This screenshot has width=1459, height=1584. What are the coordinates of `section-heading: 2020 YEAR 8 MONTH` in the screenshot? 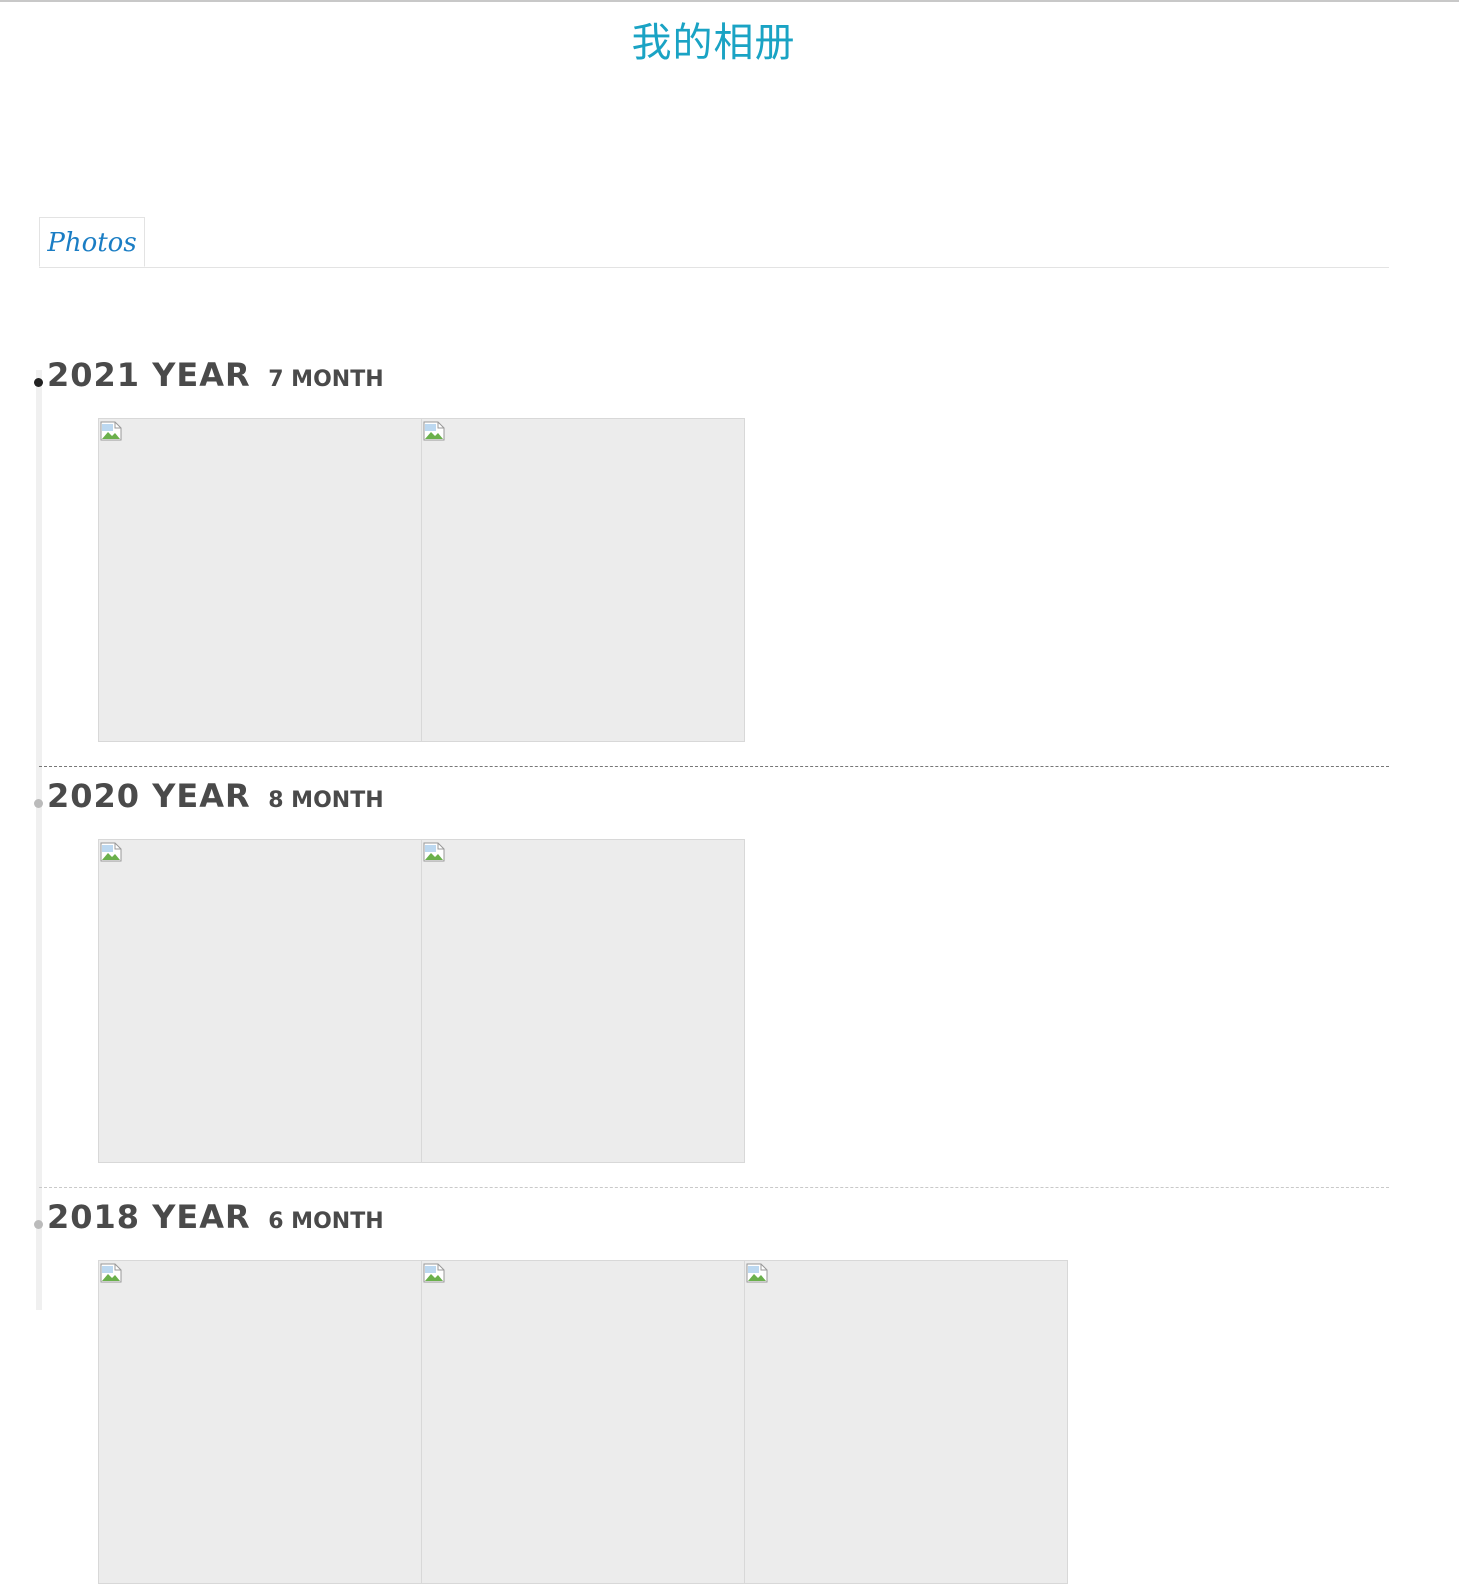 It's located at (215, 796).